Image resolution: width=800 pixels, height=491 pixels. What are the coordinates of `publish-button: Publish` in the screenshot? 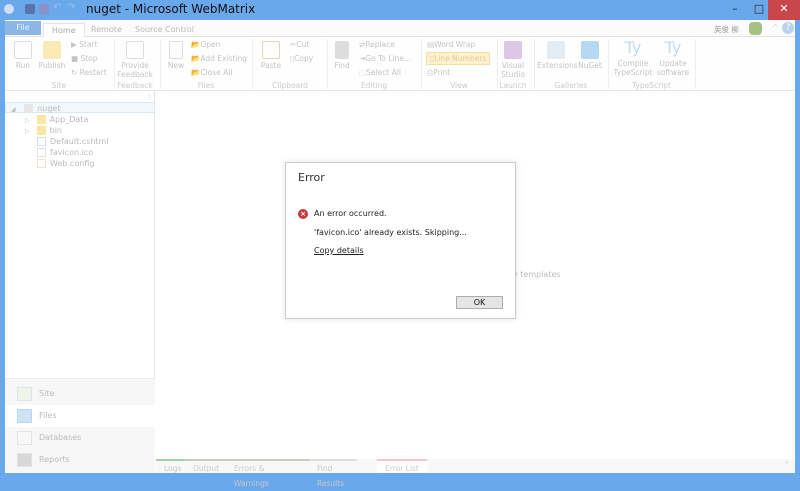 It's located at (52, 55).